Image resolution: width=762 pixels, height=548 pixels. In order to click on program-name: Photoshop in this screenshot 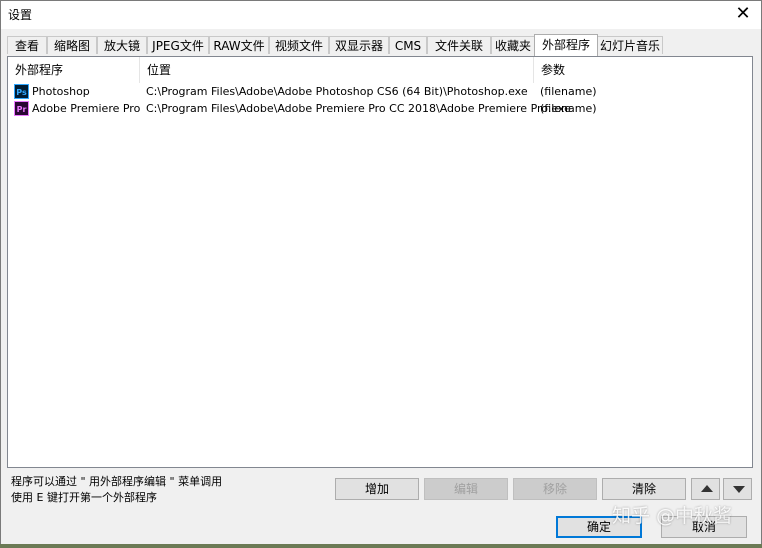, I will do `click(61, 91)`.